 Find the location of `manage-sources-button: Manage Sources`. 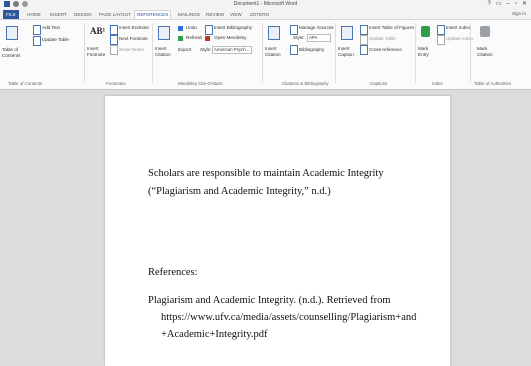

manage-sources-button: Manage Sources is located at coordinates (316, 28).